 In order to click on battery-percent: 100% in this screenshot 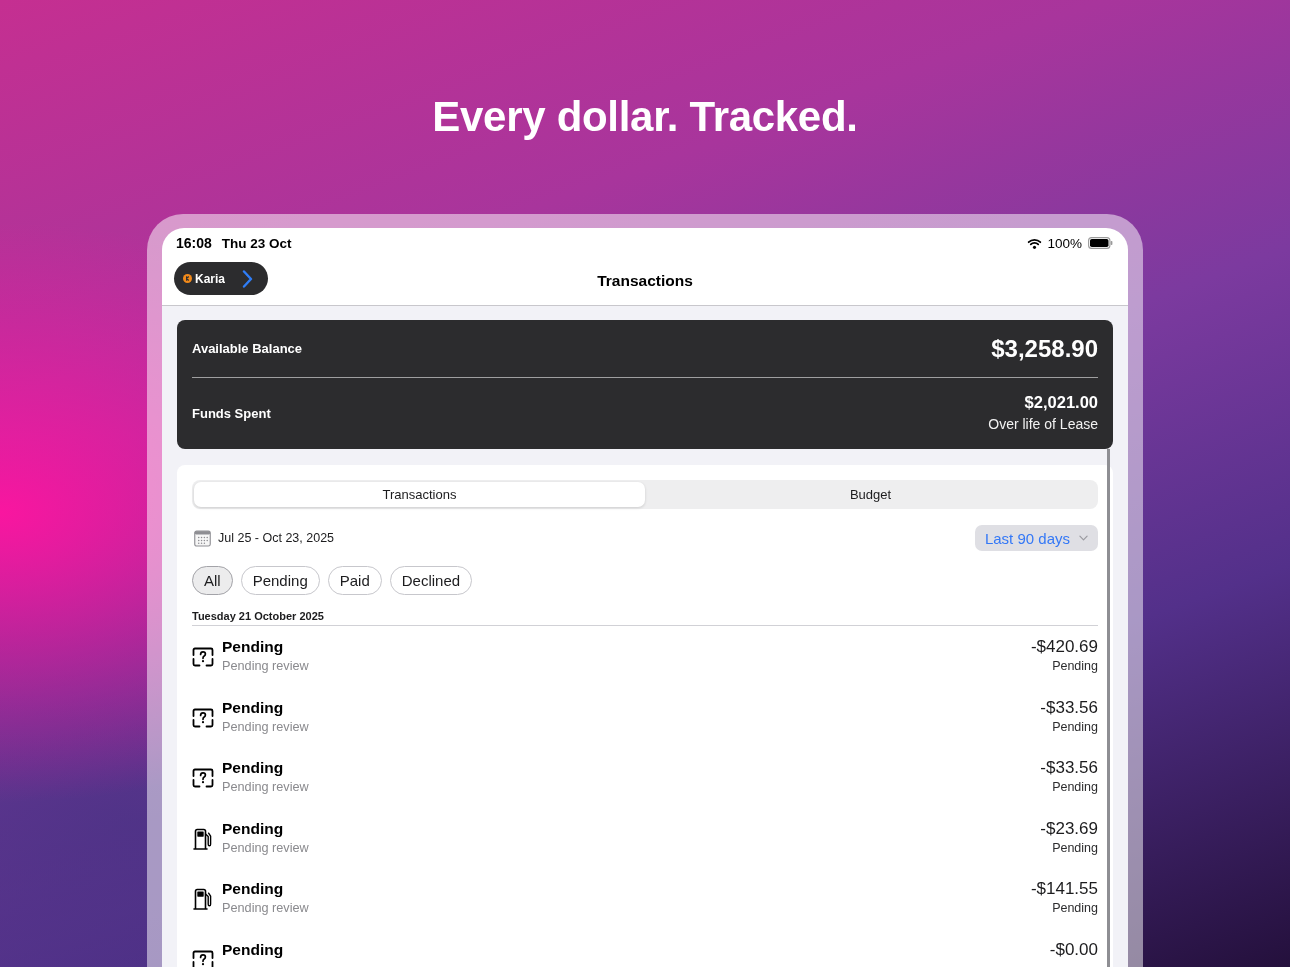, I will do `click(1064, 243)`.